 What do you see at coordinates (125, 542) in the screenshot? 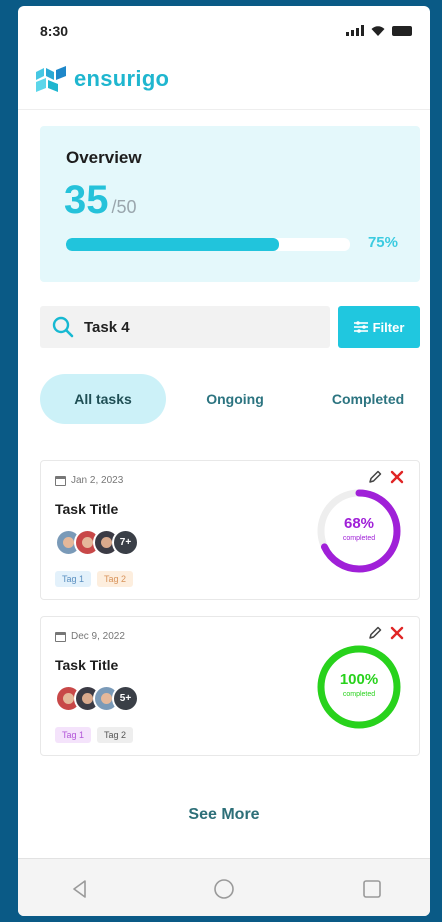
I see `avatar-more-count: 7+` at bounding box center [125, 542].